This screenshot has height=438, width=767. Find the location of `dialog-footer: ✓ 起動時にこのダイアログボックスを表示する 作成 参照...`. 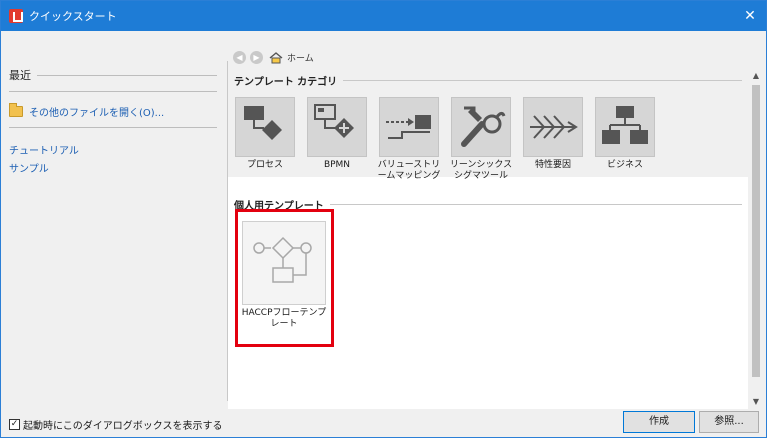

dialog-footer: ✓ 起動時にこのダイアログボックスを表示する 作成 参照... is located at coordinates (383, 423).